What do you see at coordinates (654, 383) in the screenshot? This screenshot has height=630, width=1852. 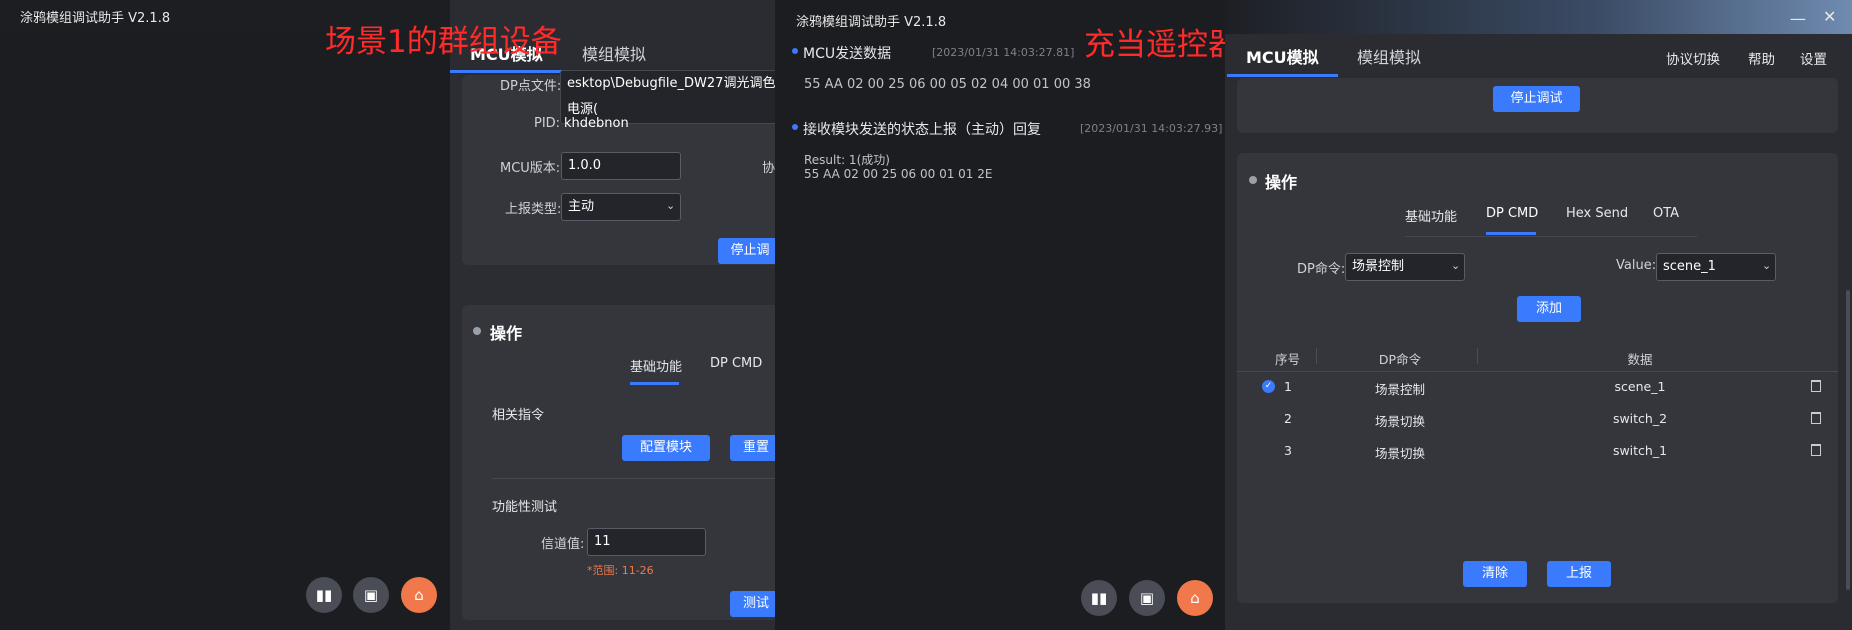 I see `subtab-underline-left` at bounding box center [654, 383].